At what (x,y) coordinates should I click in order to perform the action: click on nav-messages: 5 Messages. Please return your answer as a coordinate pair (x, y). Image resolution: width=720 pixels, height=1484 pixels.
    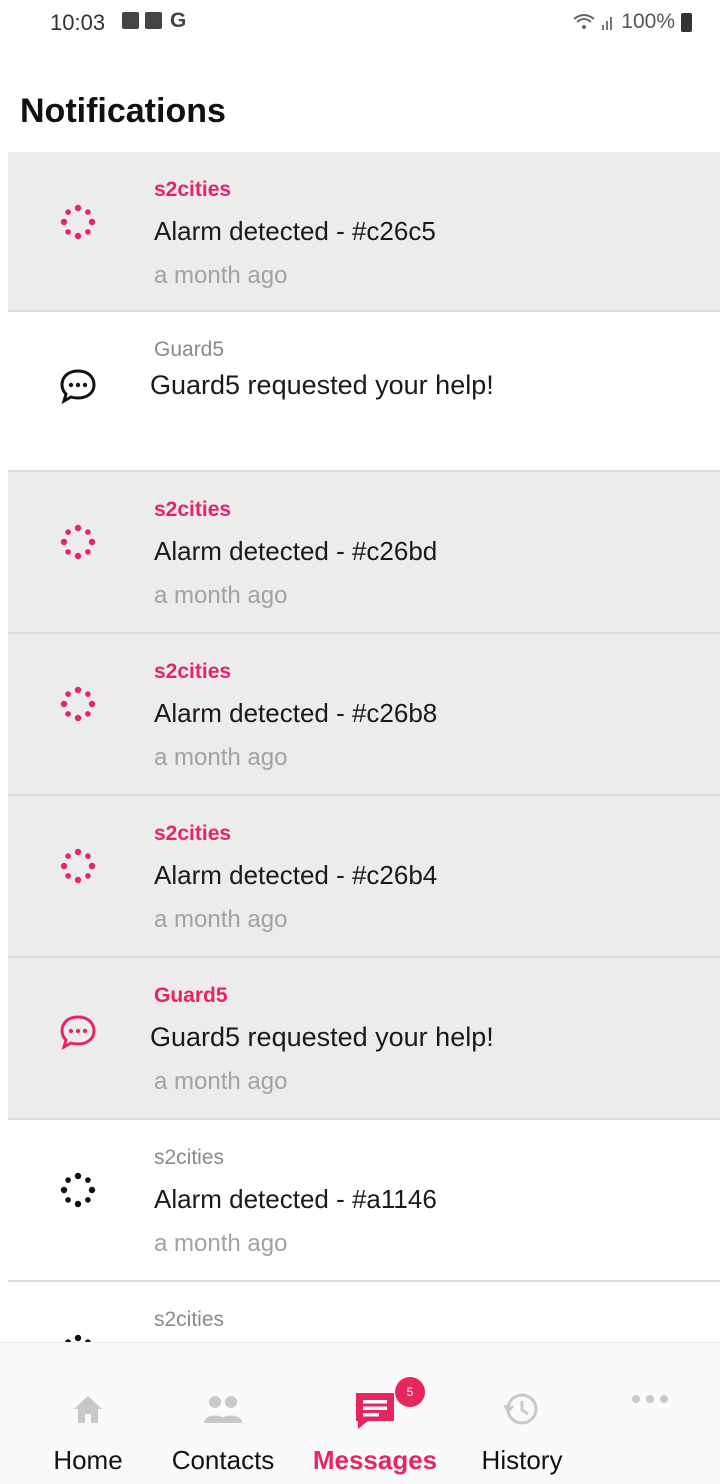
    Looking at the image, I should click on (375, 1413).